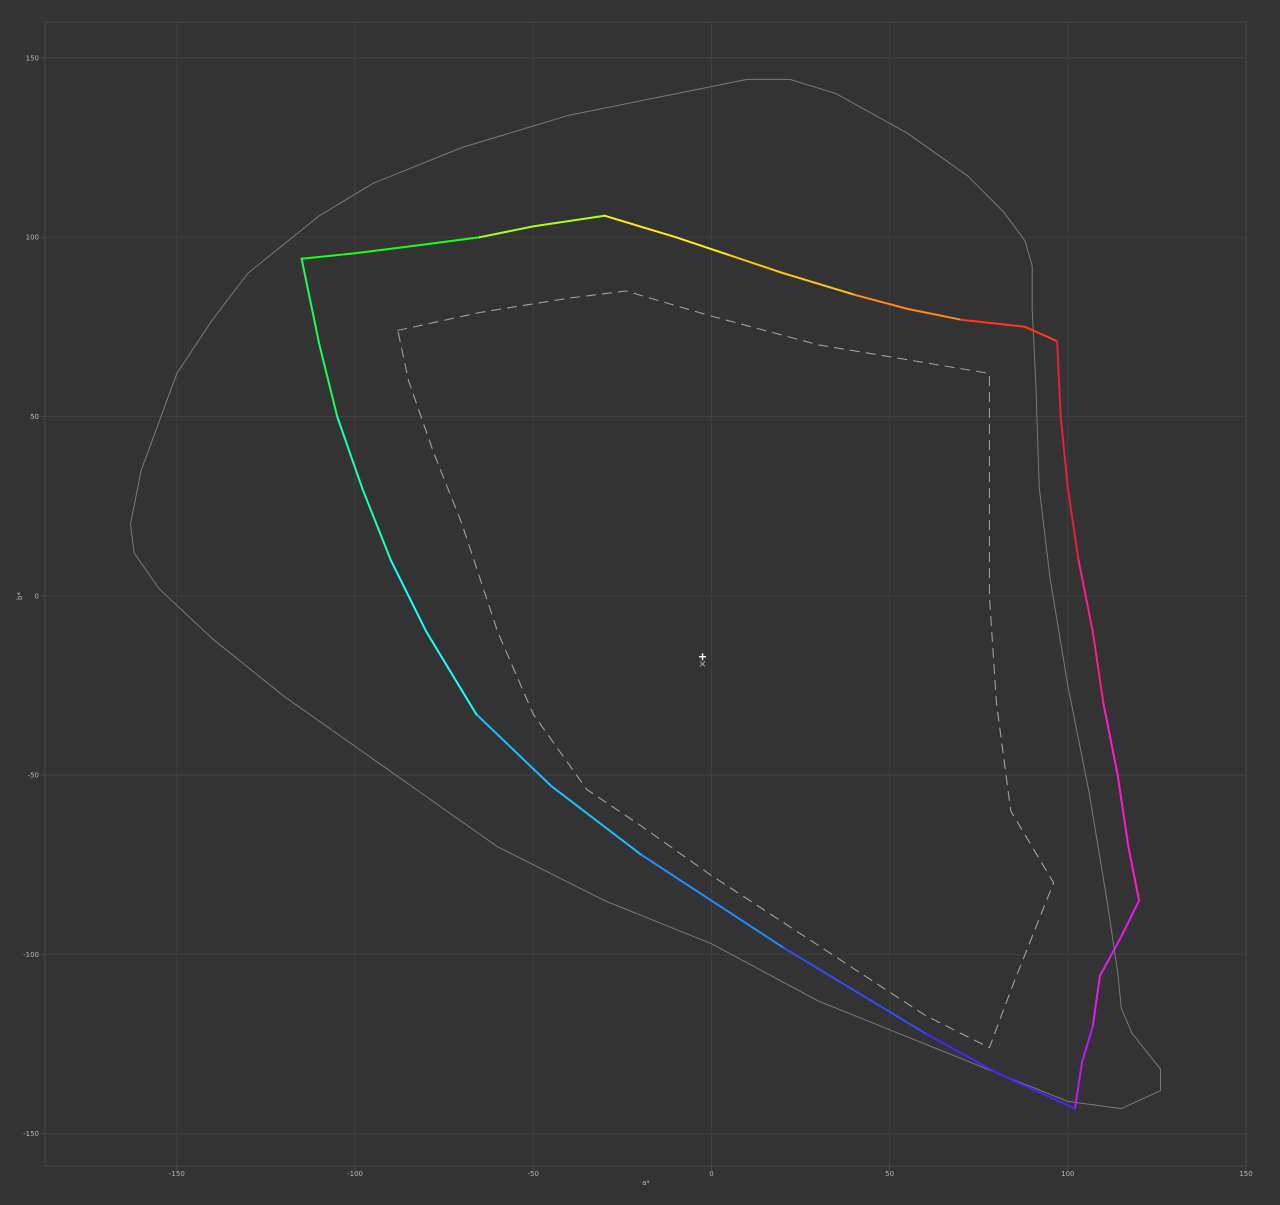 The image size is (1280, 1205). What do you see at coordinates (889, 1174) in the screenshot?
I see `x-tick-label: 50` at bounding box center [889, 1174].